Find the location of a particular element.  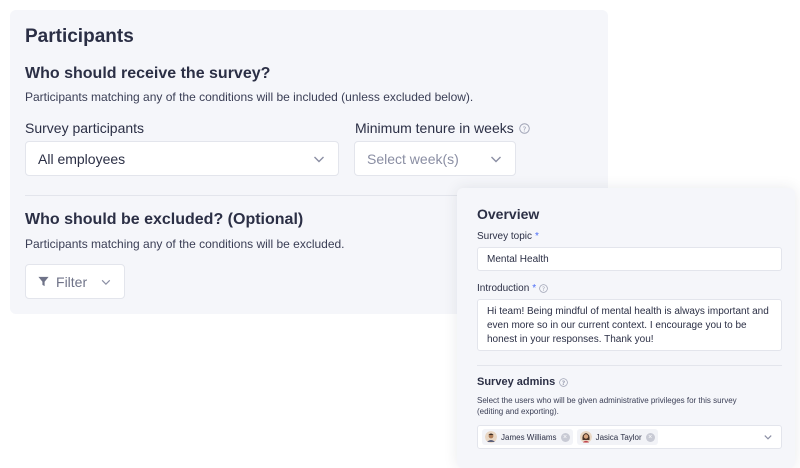

min-tenure-placeholder: Select week(s) is located at coordinates (413, 158).